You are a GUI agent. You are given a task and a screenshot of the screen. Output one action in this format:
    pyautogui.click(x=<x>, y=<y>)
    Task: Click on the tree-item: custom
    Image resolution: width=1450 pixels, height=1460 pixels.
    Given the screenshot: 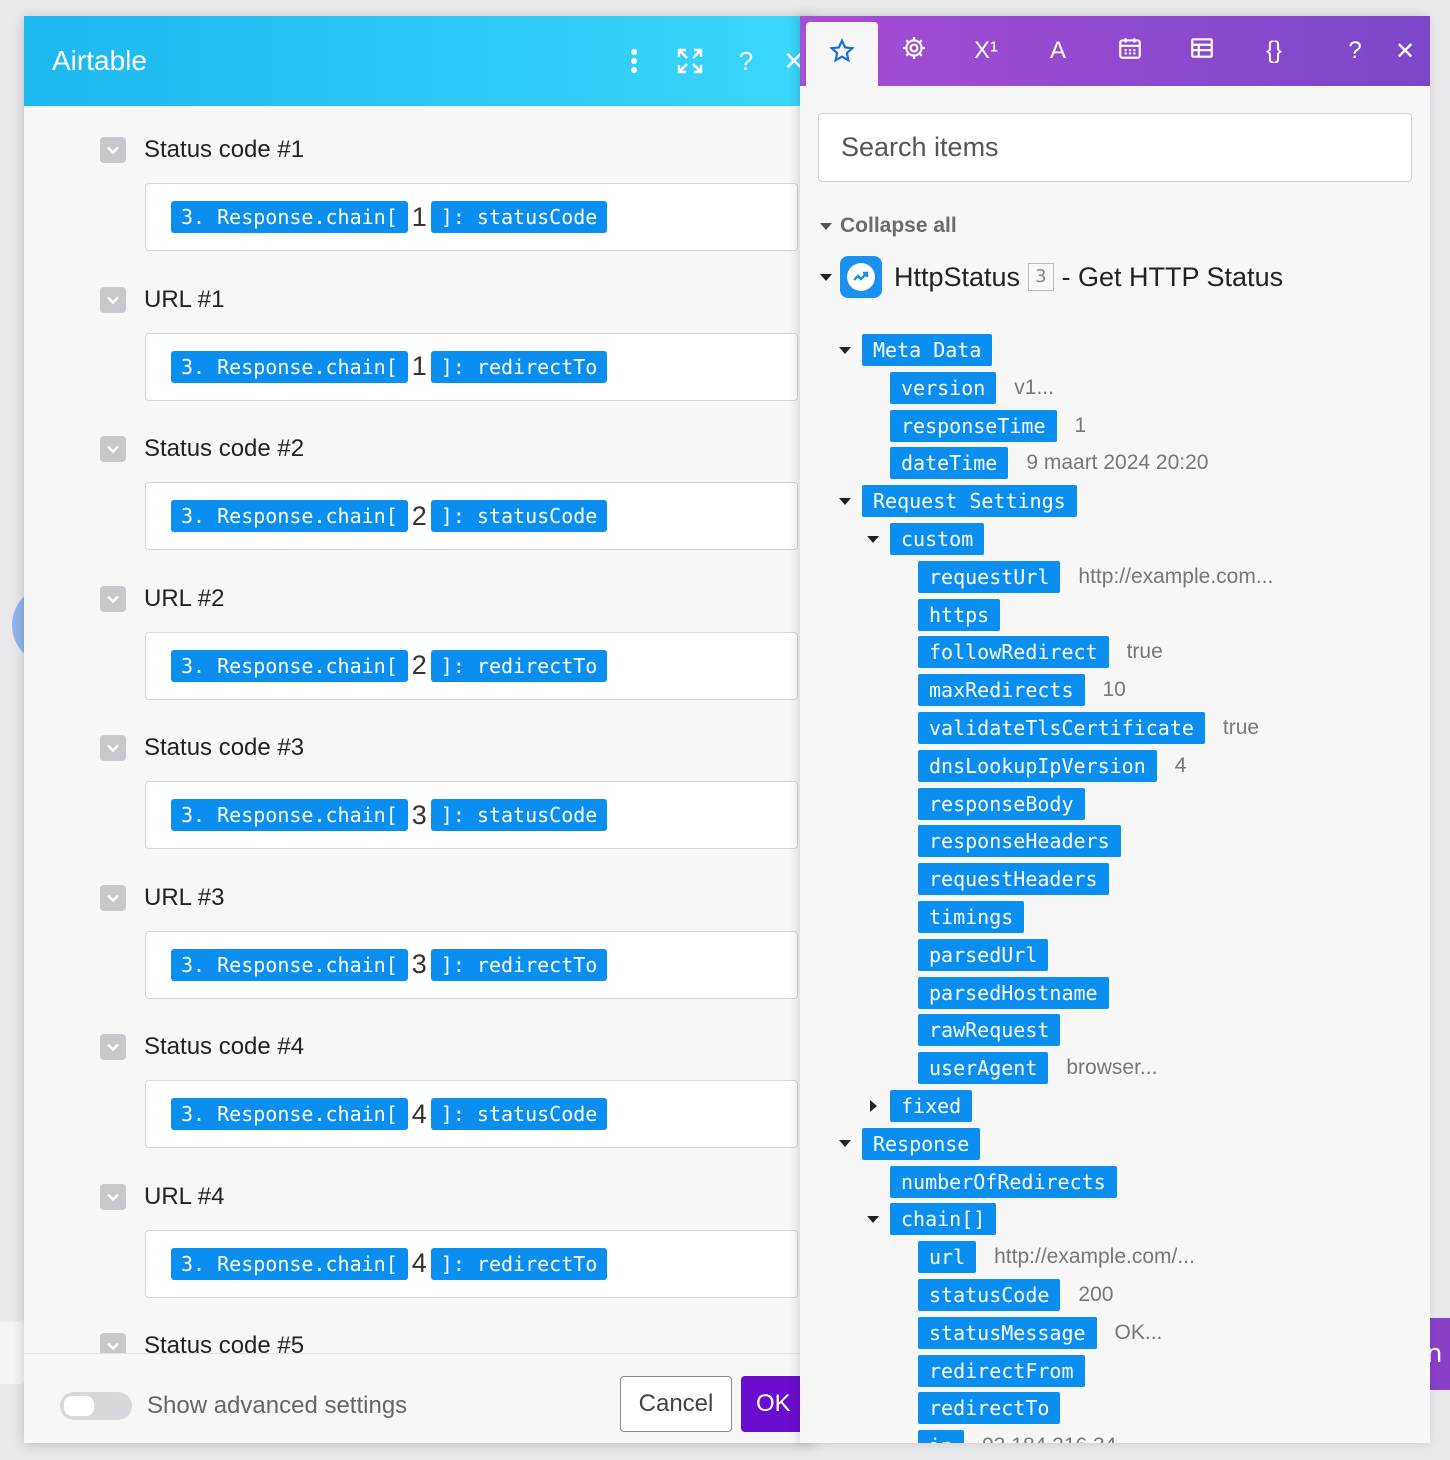 What is the action you would take?
    pyautogui.click(x=925, y=539)
    